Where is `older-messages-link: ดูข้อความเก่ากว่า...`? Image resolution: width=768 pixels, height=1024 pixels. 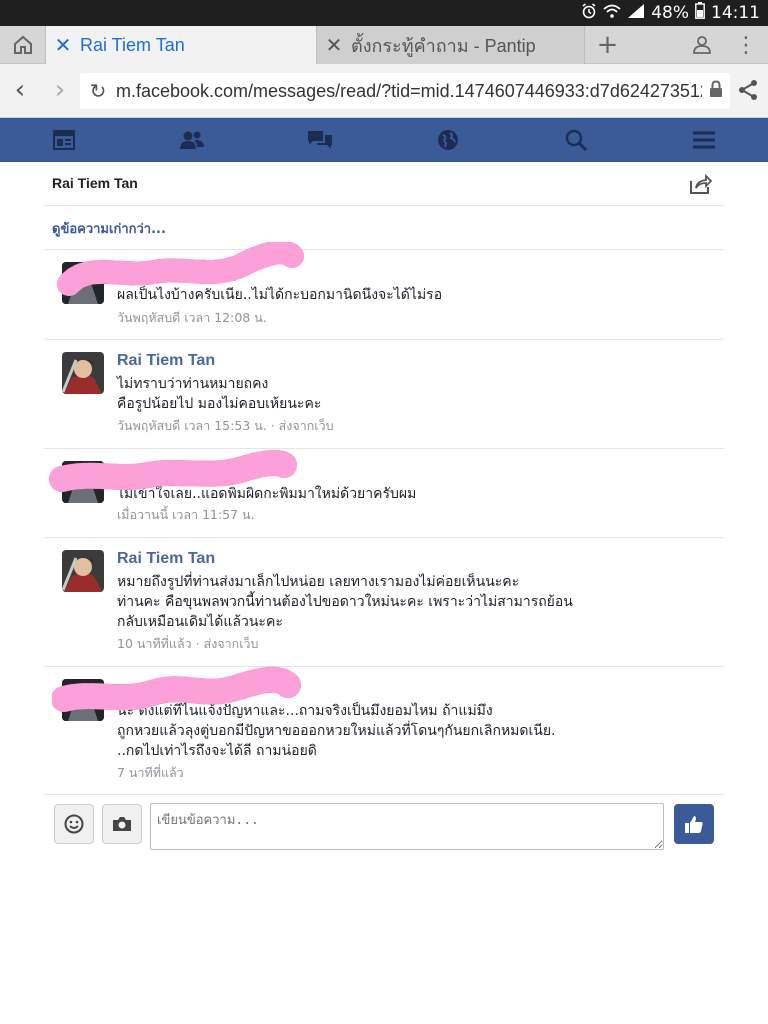 older-messages-link: ดูข้อความเก่ากว่า... is located at coordinates (109, 228).